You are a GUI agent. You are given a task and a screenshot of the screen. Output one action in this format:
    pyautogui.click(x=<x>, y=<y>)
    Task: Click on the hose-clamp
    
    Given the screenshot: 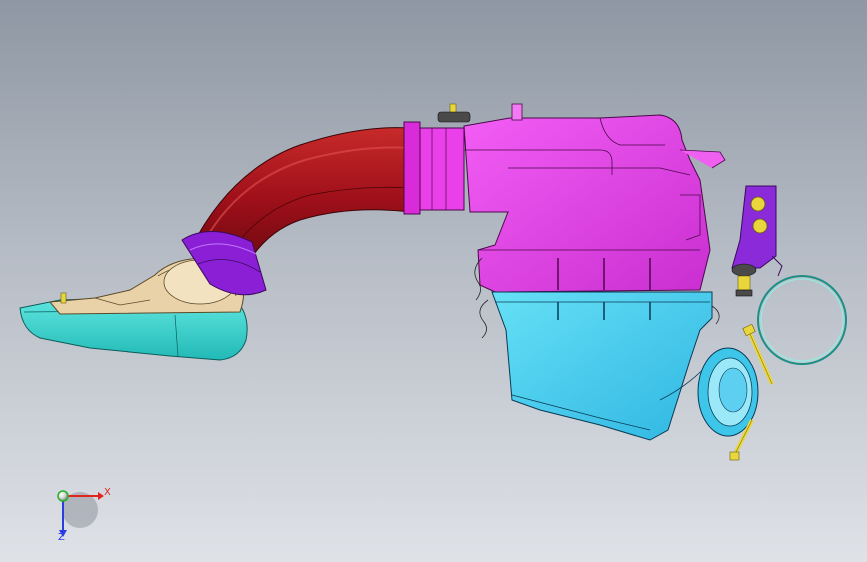 What is the action you would take?
    pyautogui.click(x=802, y=320)
    